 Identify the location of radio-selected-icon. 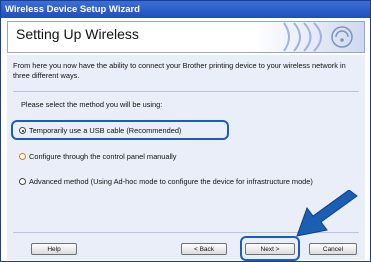
(22, 130).